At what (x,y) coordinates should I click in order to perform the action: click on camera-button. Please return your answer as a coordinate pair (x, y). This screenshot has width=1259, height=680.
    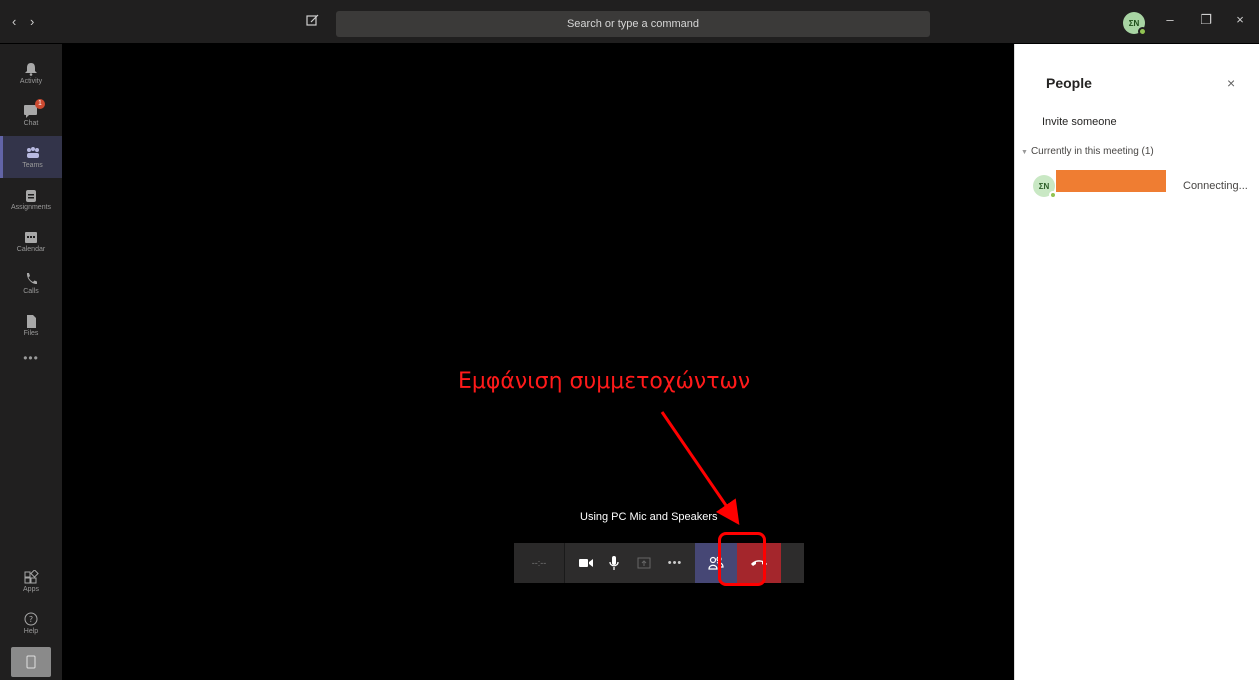
    Looking at the image, I should click on (586, 563).